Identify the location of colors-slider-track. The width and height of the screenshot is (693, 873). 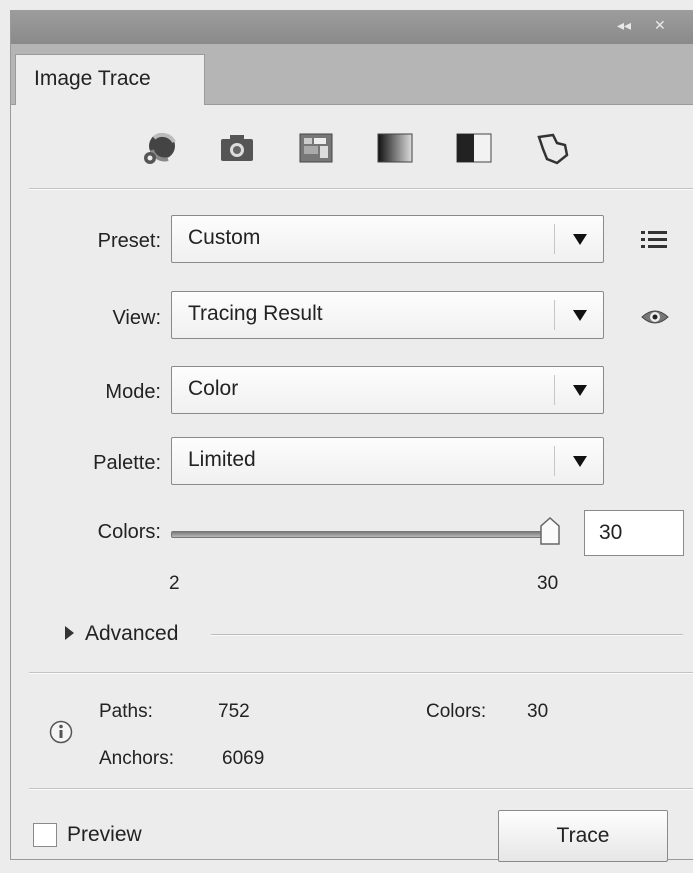
(360, 534).